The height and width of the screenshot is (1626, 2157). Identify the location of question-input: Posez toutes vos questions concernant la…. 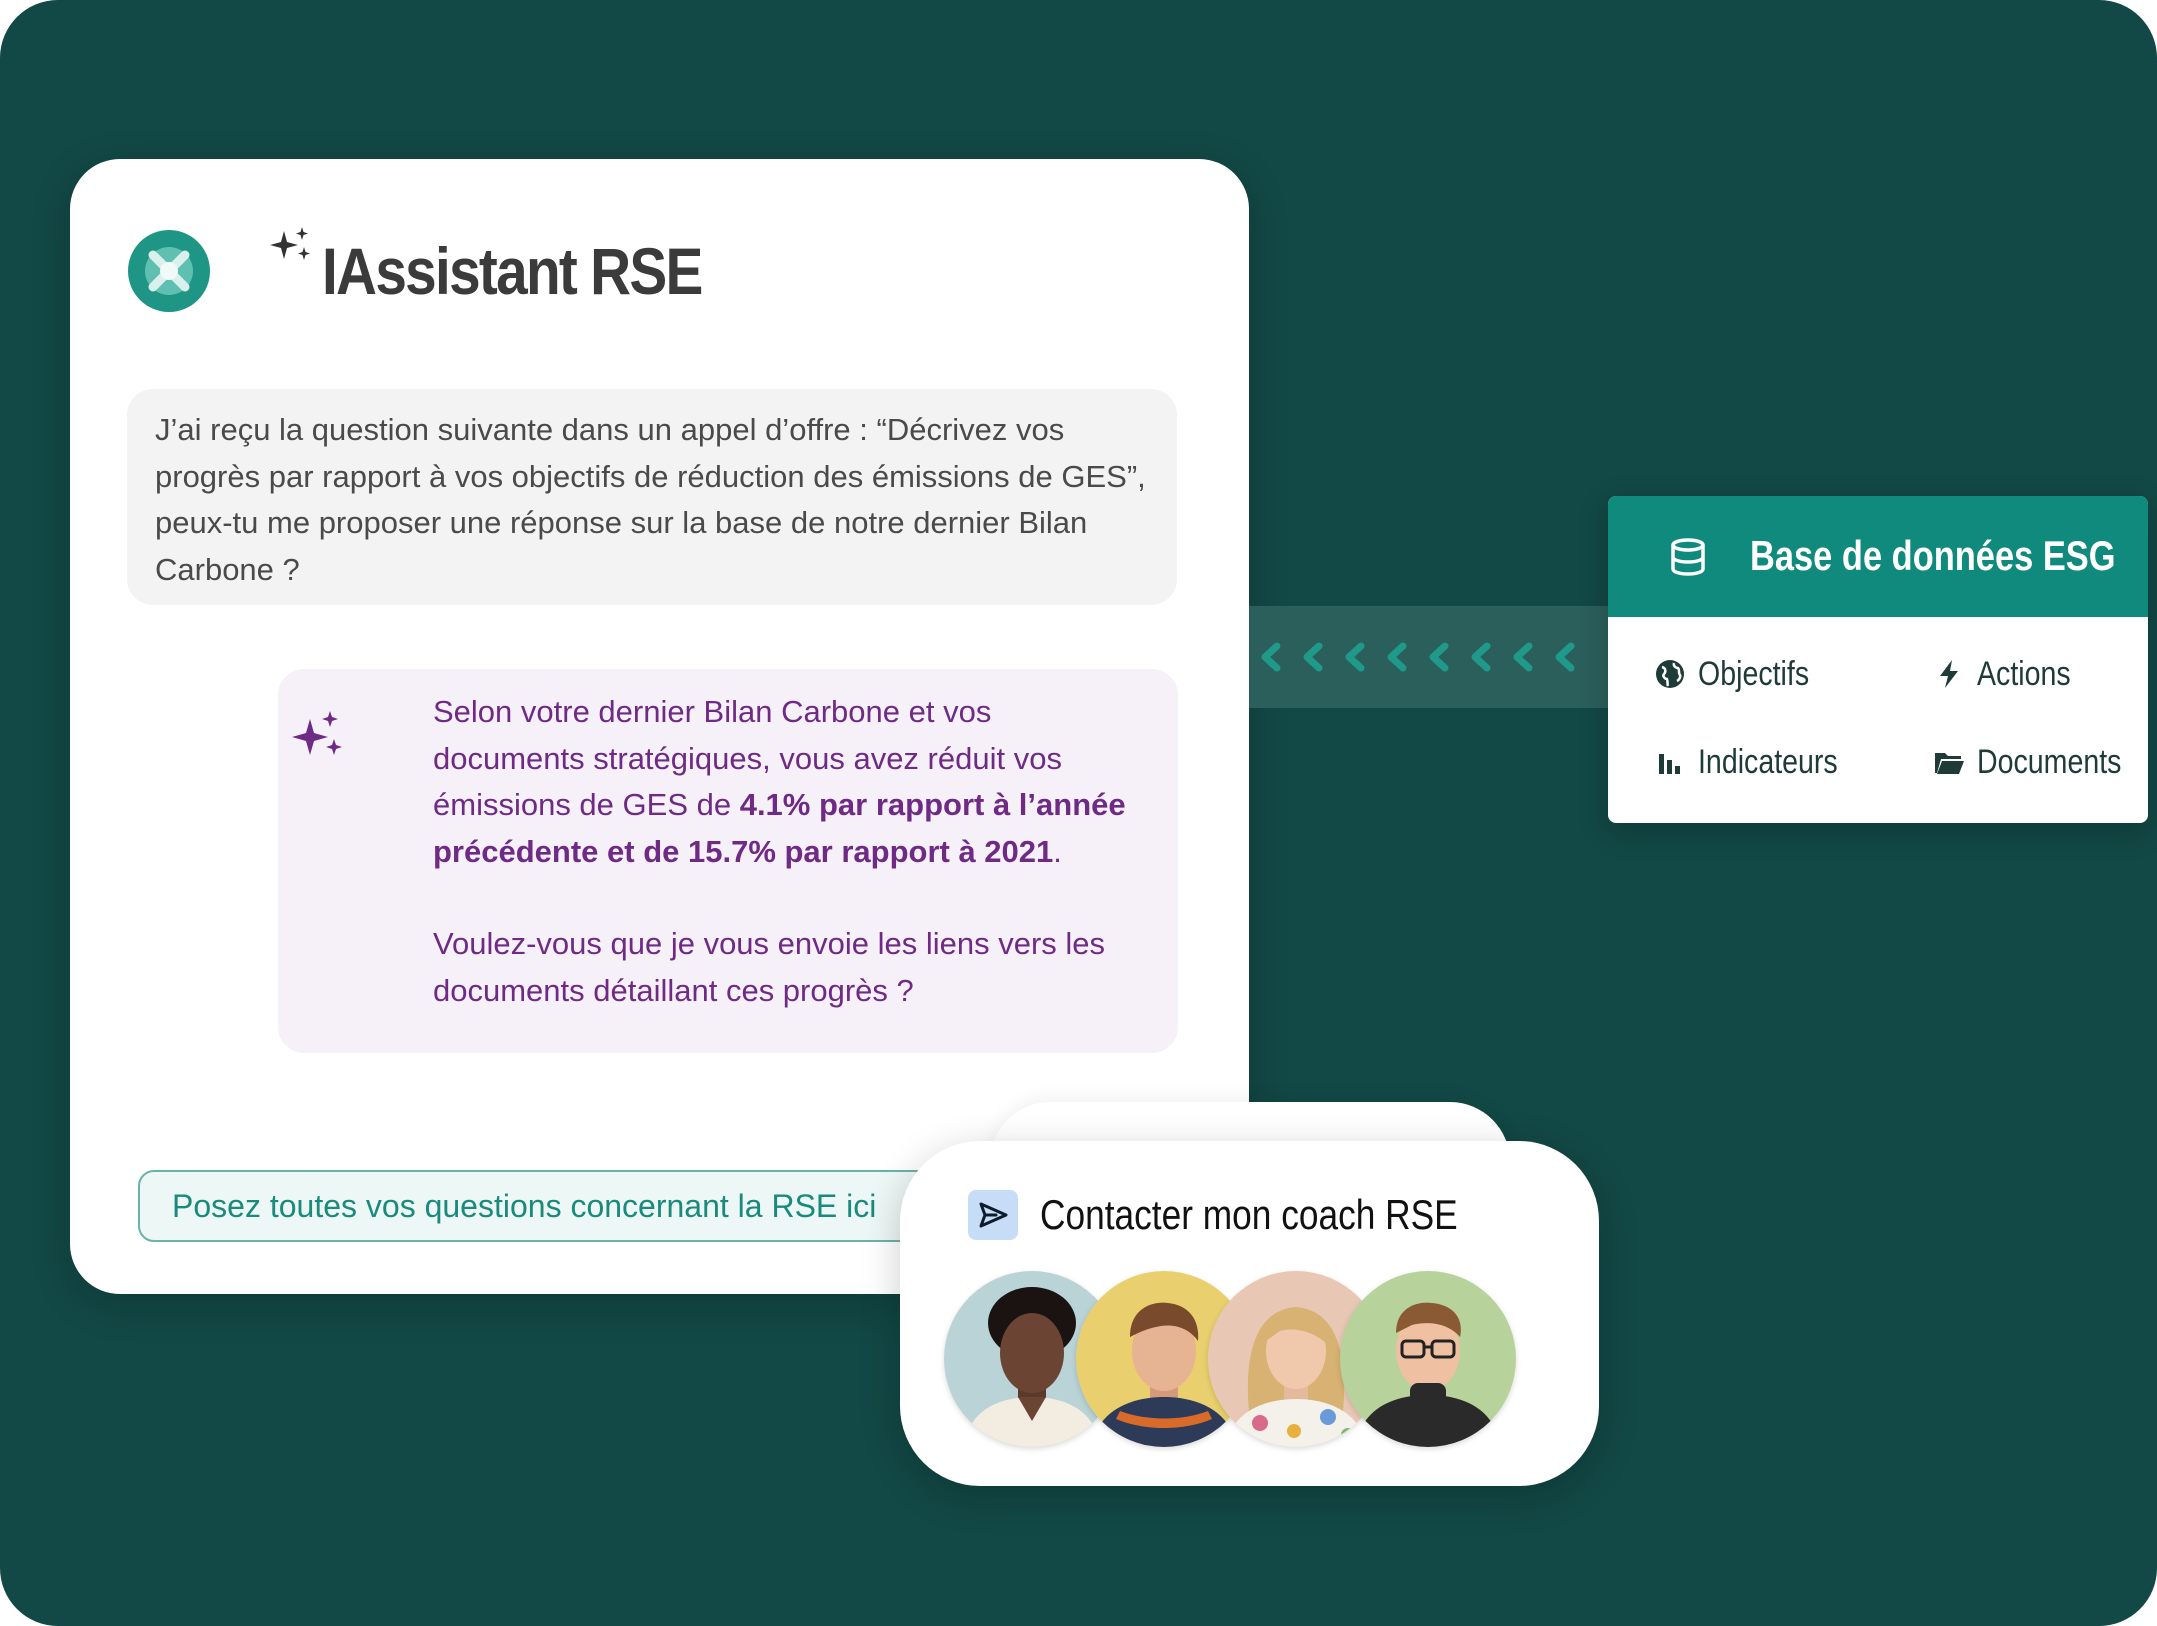
(578, 1206).